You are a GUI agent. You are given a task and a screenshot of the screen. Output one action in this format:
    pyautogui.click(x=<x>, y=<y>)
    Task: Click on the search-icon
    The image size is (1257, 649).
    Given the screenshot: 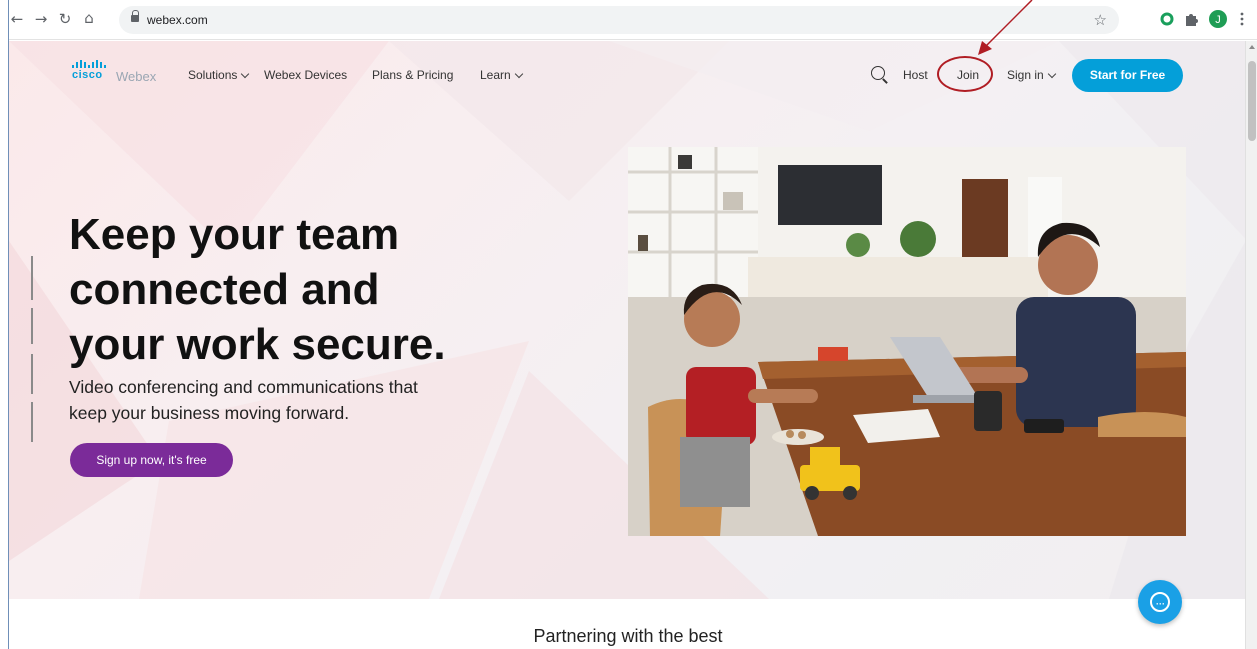 What is the action you would take?
    pyautogui.click(x=878, y=73)
    